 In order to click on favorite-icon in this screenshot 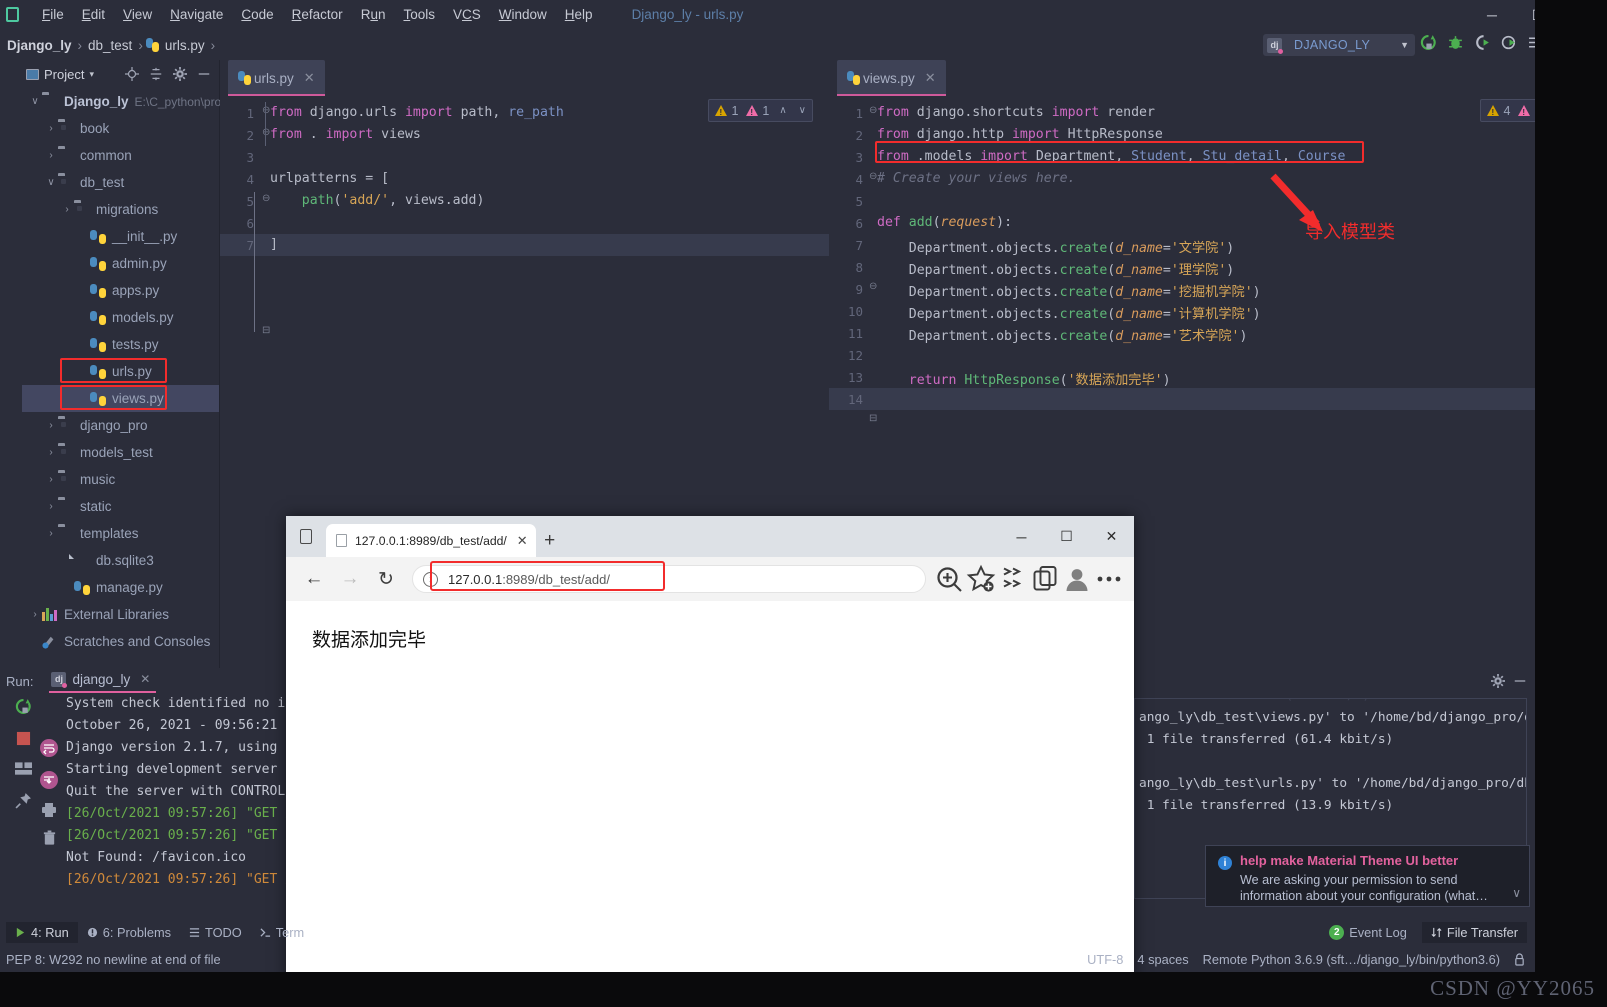, I will do `click(981, 579)`.